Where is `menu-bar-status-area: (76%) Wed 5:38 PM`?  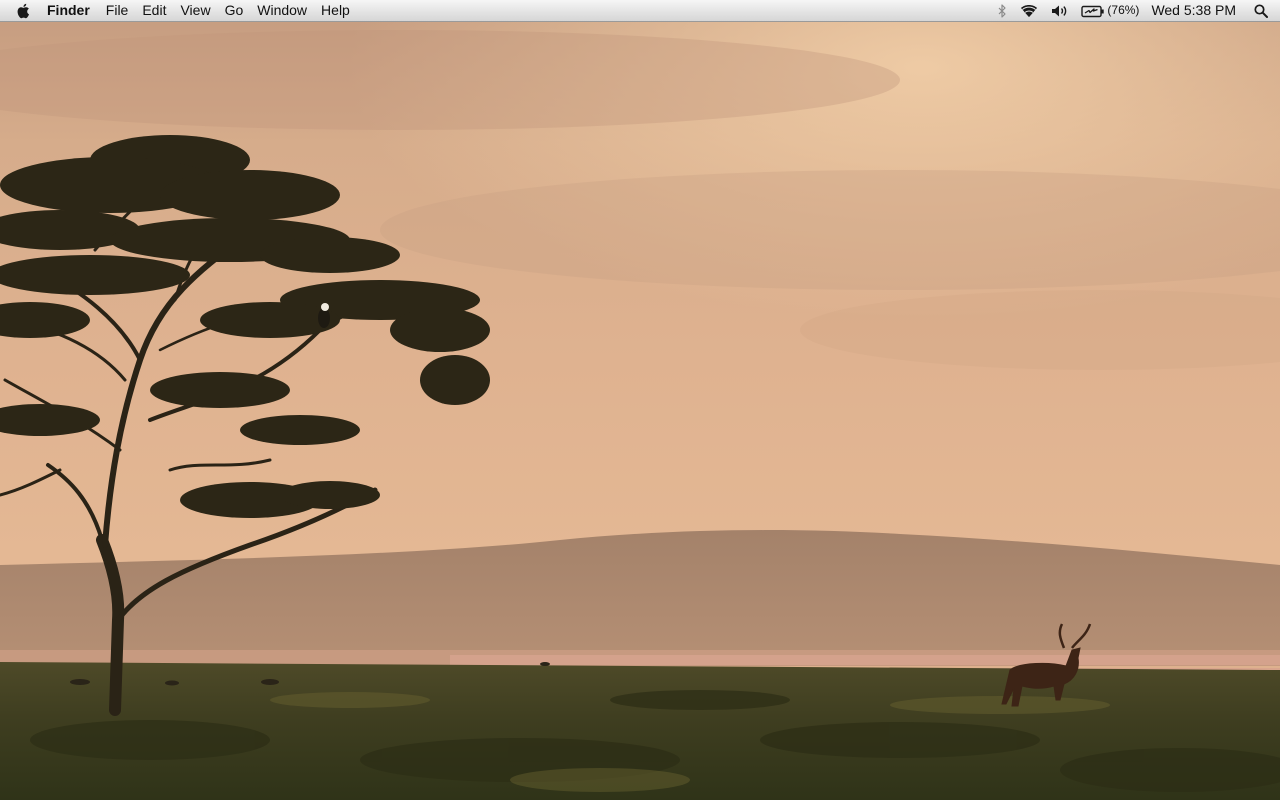
menu-bar-status-area: (76%) Wed 5:38 PM is located at coordinates (1135, 10).